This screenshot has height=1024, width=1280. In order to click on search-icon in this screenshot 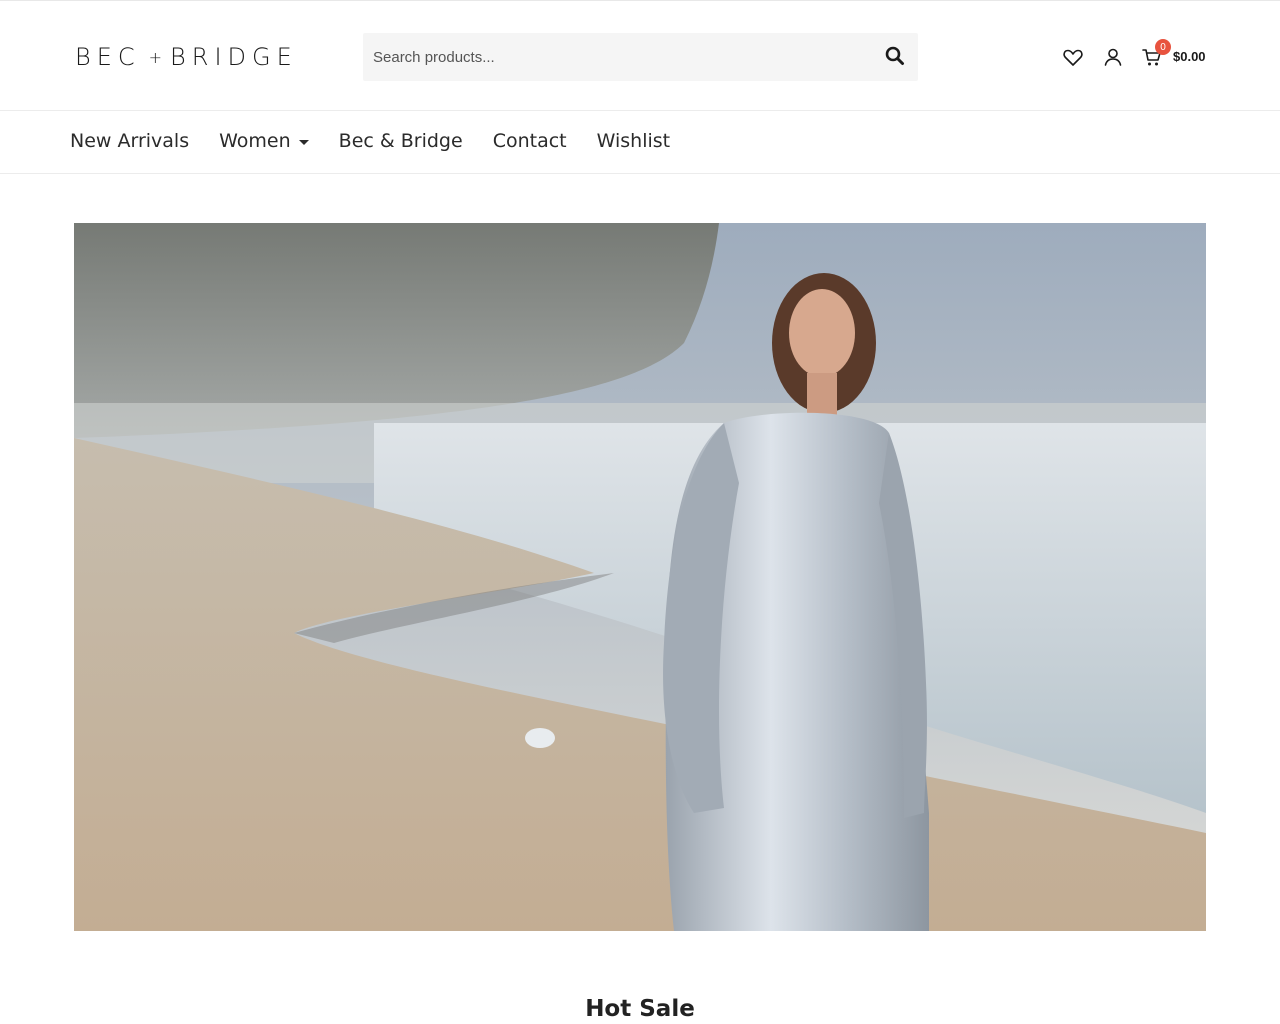, I will do `click(894, 55)`.